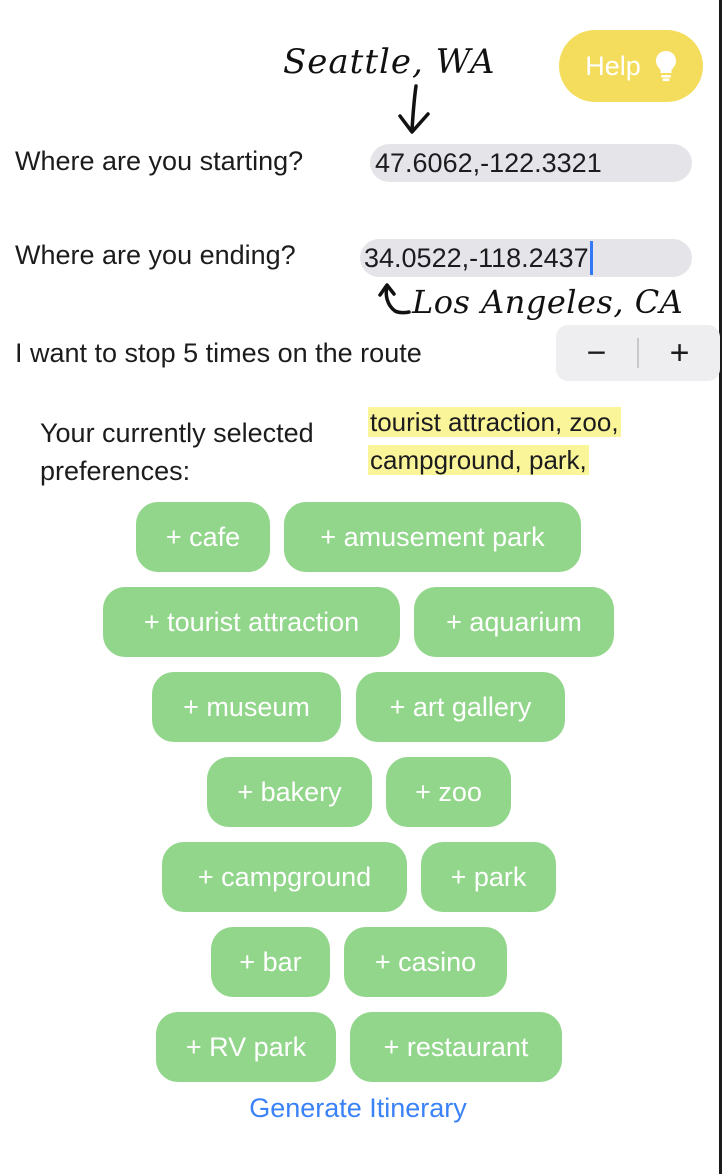 The height and width of the screenshot is (1174, 722). I want to click on chip-restaurant: + restaurant, so click(456, 1047).